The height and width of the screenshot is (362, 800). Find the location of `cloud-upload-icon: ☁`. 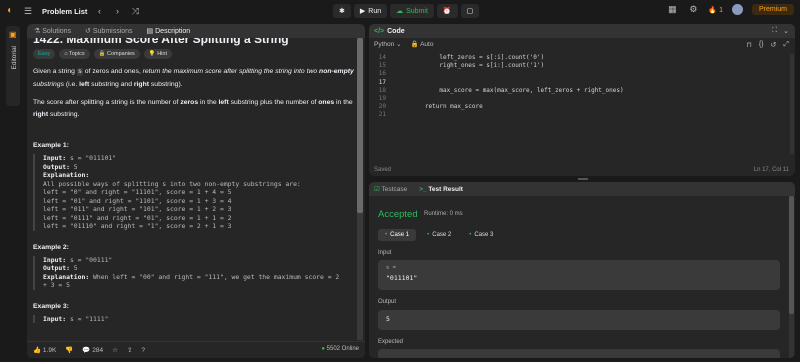

cloud-upload-icon: ☁ is located at coordinates (400, 11).